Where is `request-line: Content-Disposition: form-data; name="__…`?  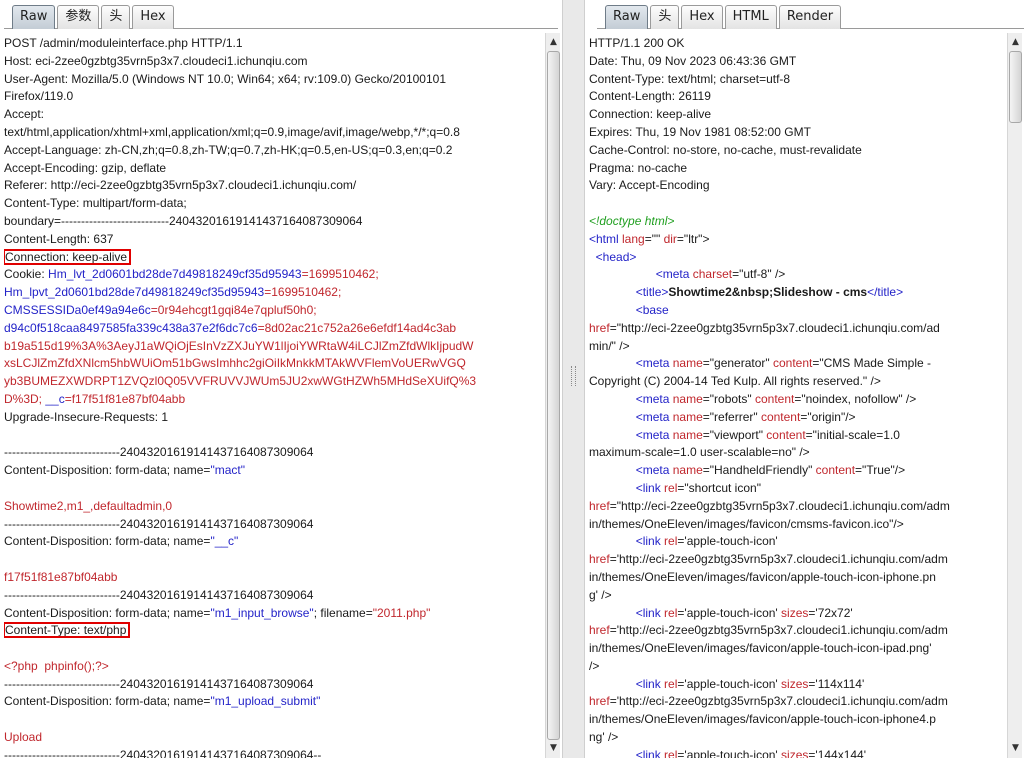 request-line: Content-Disposition: form-data; name="__… is located at coordinates (274, 542).